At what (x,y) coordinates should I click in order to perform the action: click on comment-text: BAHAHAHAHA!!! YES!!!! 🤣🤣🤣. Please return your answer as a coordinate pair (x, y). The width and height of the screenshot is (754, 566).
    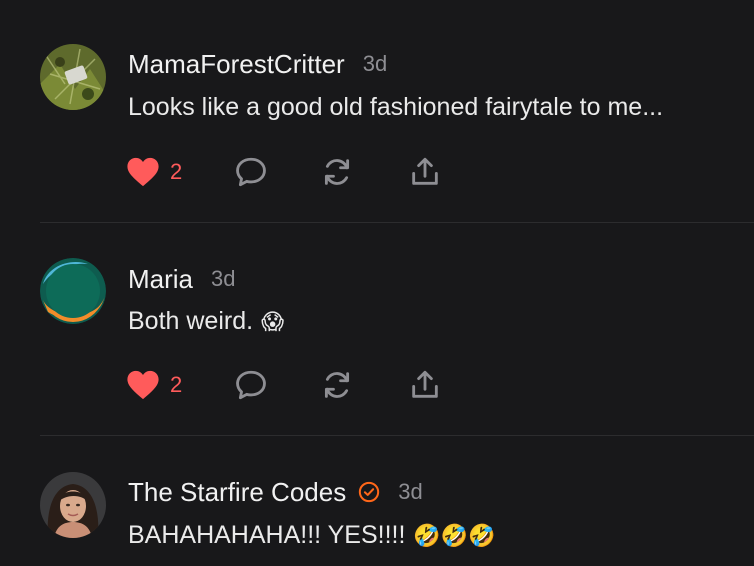
    Looking at the image, I should click on (312, 535).